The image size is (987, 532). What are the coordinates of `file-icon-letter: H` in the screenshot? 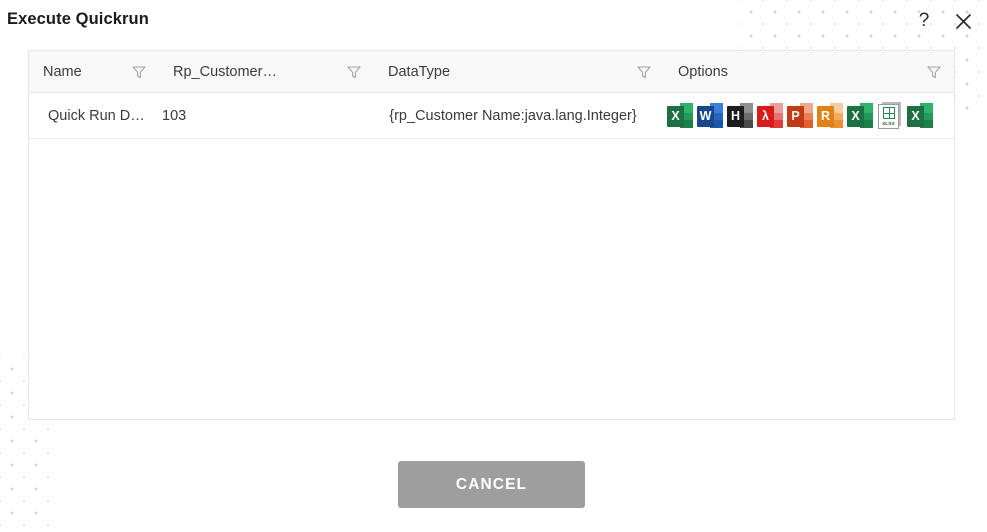 It's located at (735, 116).